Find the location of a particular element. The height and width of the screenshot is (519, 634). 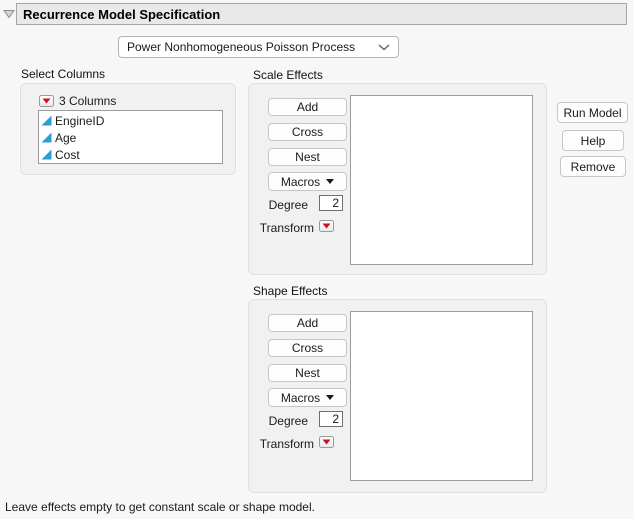

shape-macros-button: Macros is located at coordinates (307, 397).